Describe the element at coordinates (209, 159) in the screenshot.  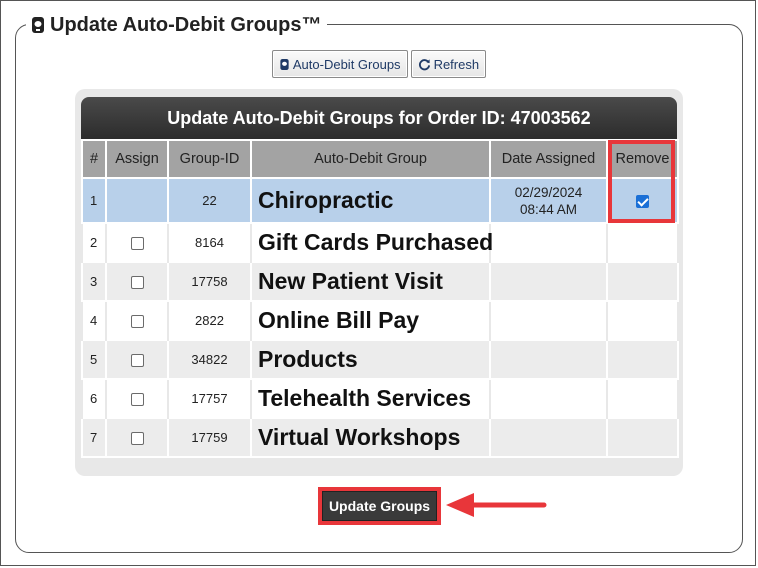
I see `col-header-group-id: Group-ID` at that location.